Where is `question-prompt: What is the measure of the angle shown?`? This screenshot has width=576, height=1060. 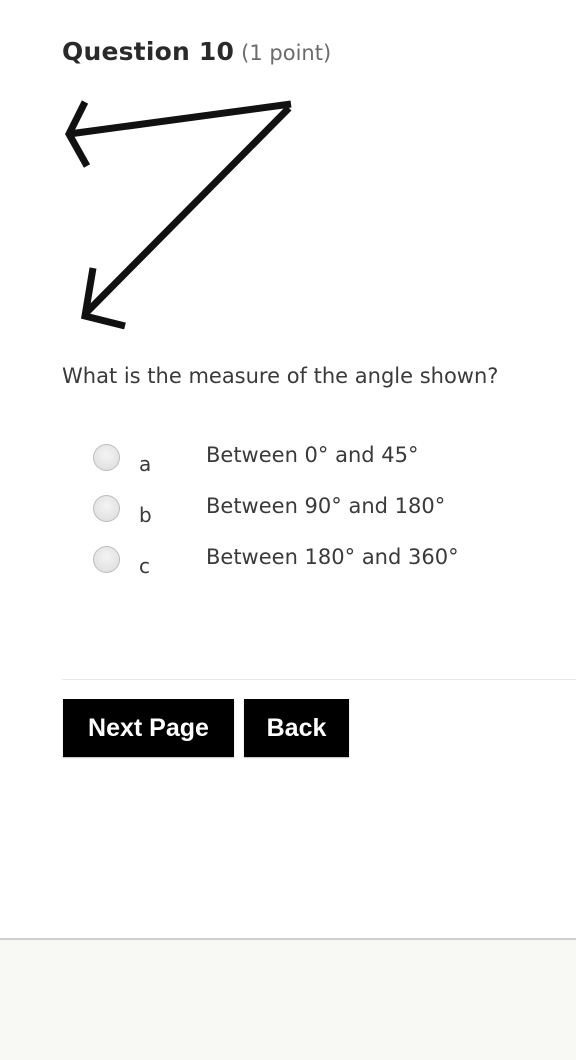 question-prompt: What is the measure of the angle shown? is located at coordinates (280, 376).